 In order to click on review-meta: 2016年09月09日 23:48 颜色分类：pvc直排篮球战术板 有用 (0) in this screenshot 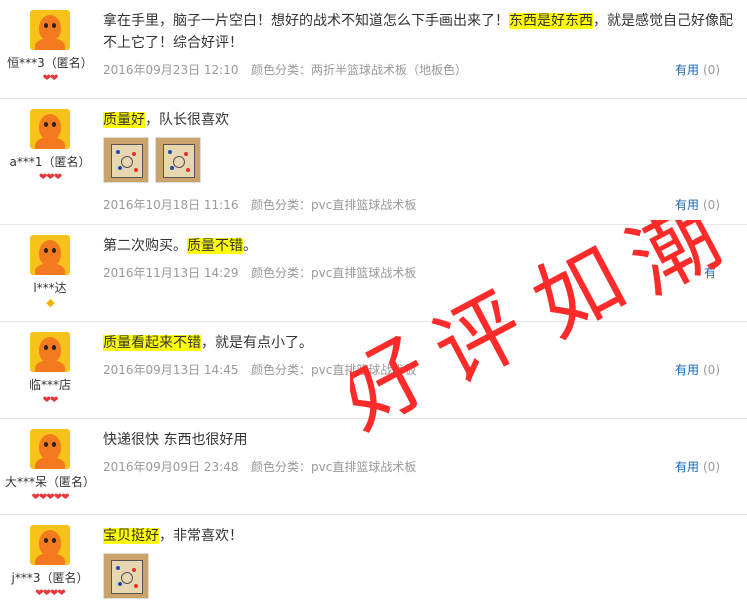, I will do `click(416, 467)`.